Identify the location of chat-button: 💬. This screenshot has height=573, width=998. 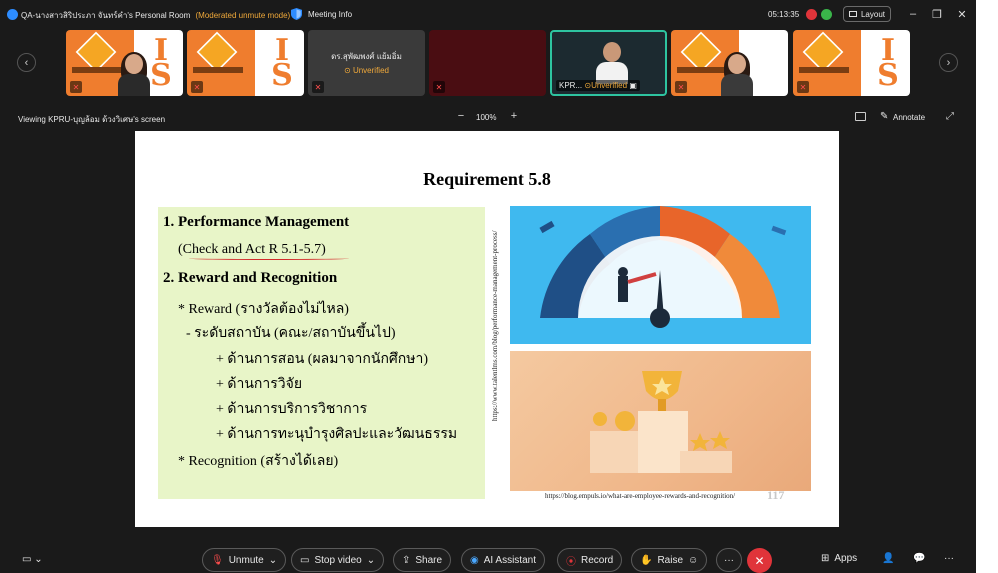
(919, 558).